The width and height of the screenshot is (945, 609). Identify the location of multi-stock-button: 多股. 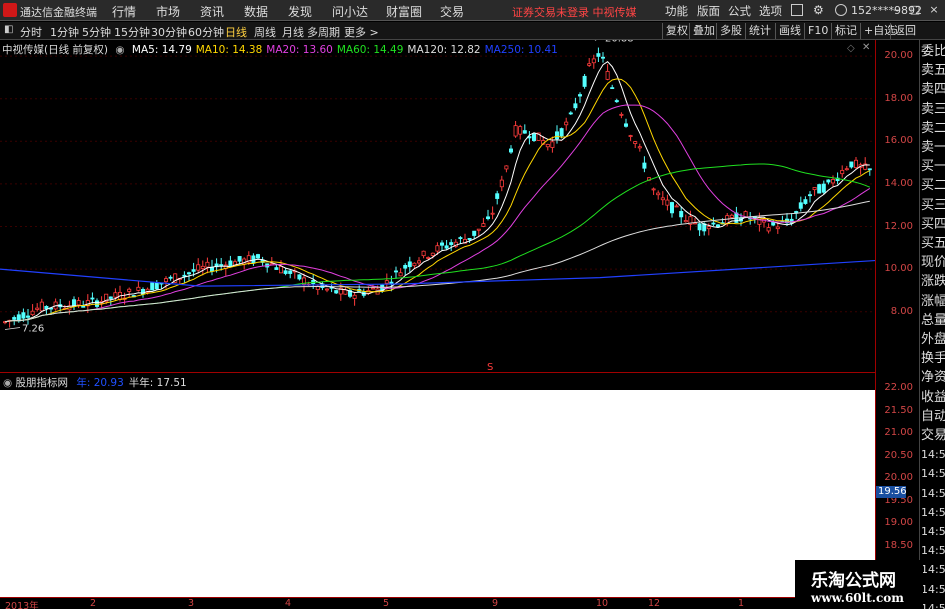
(730, 31).